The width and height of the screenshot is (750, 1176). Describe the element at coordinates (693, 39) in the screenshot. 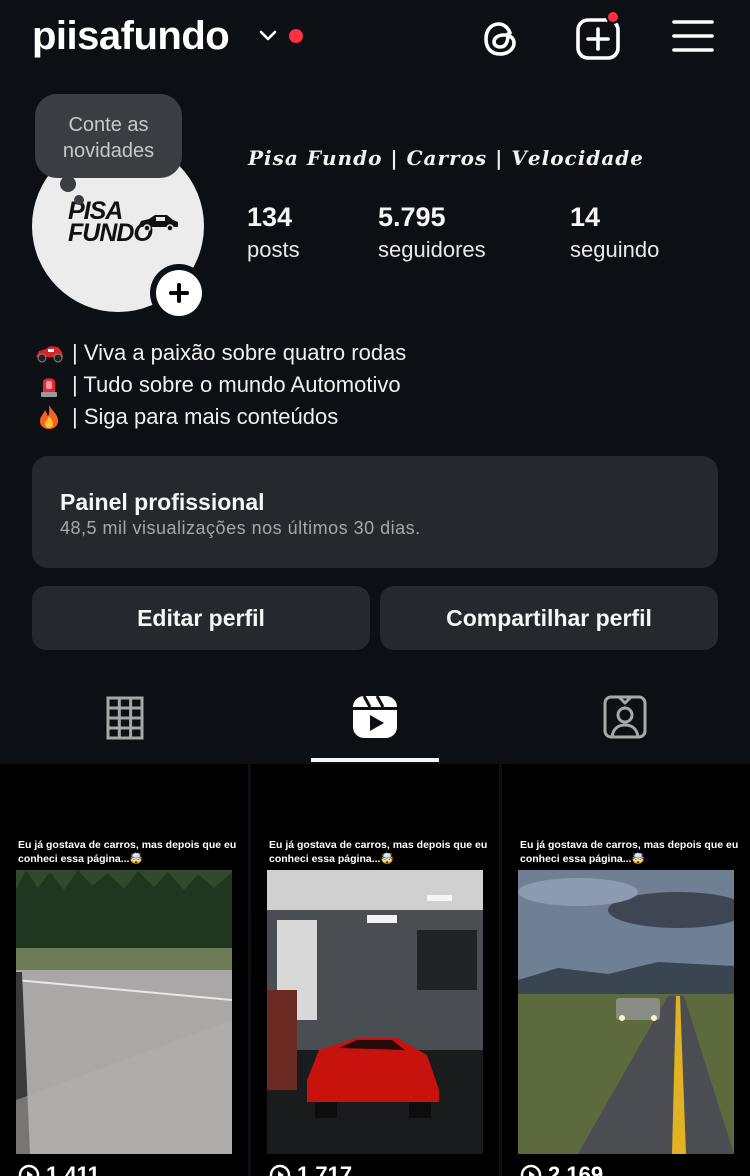

I see `menu-icon` at that location.